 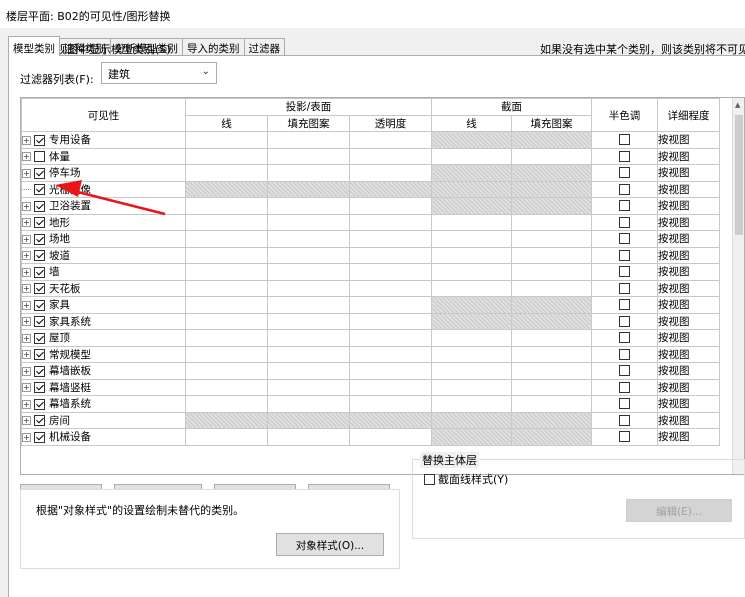 I want to click on category-cell: + 墙, so click(x=103, y=272).